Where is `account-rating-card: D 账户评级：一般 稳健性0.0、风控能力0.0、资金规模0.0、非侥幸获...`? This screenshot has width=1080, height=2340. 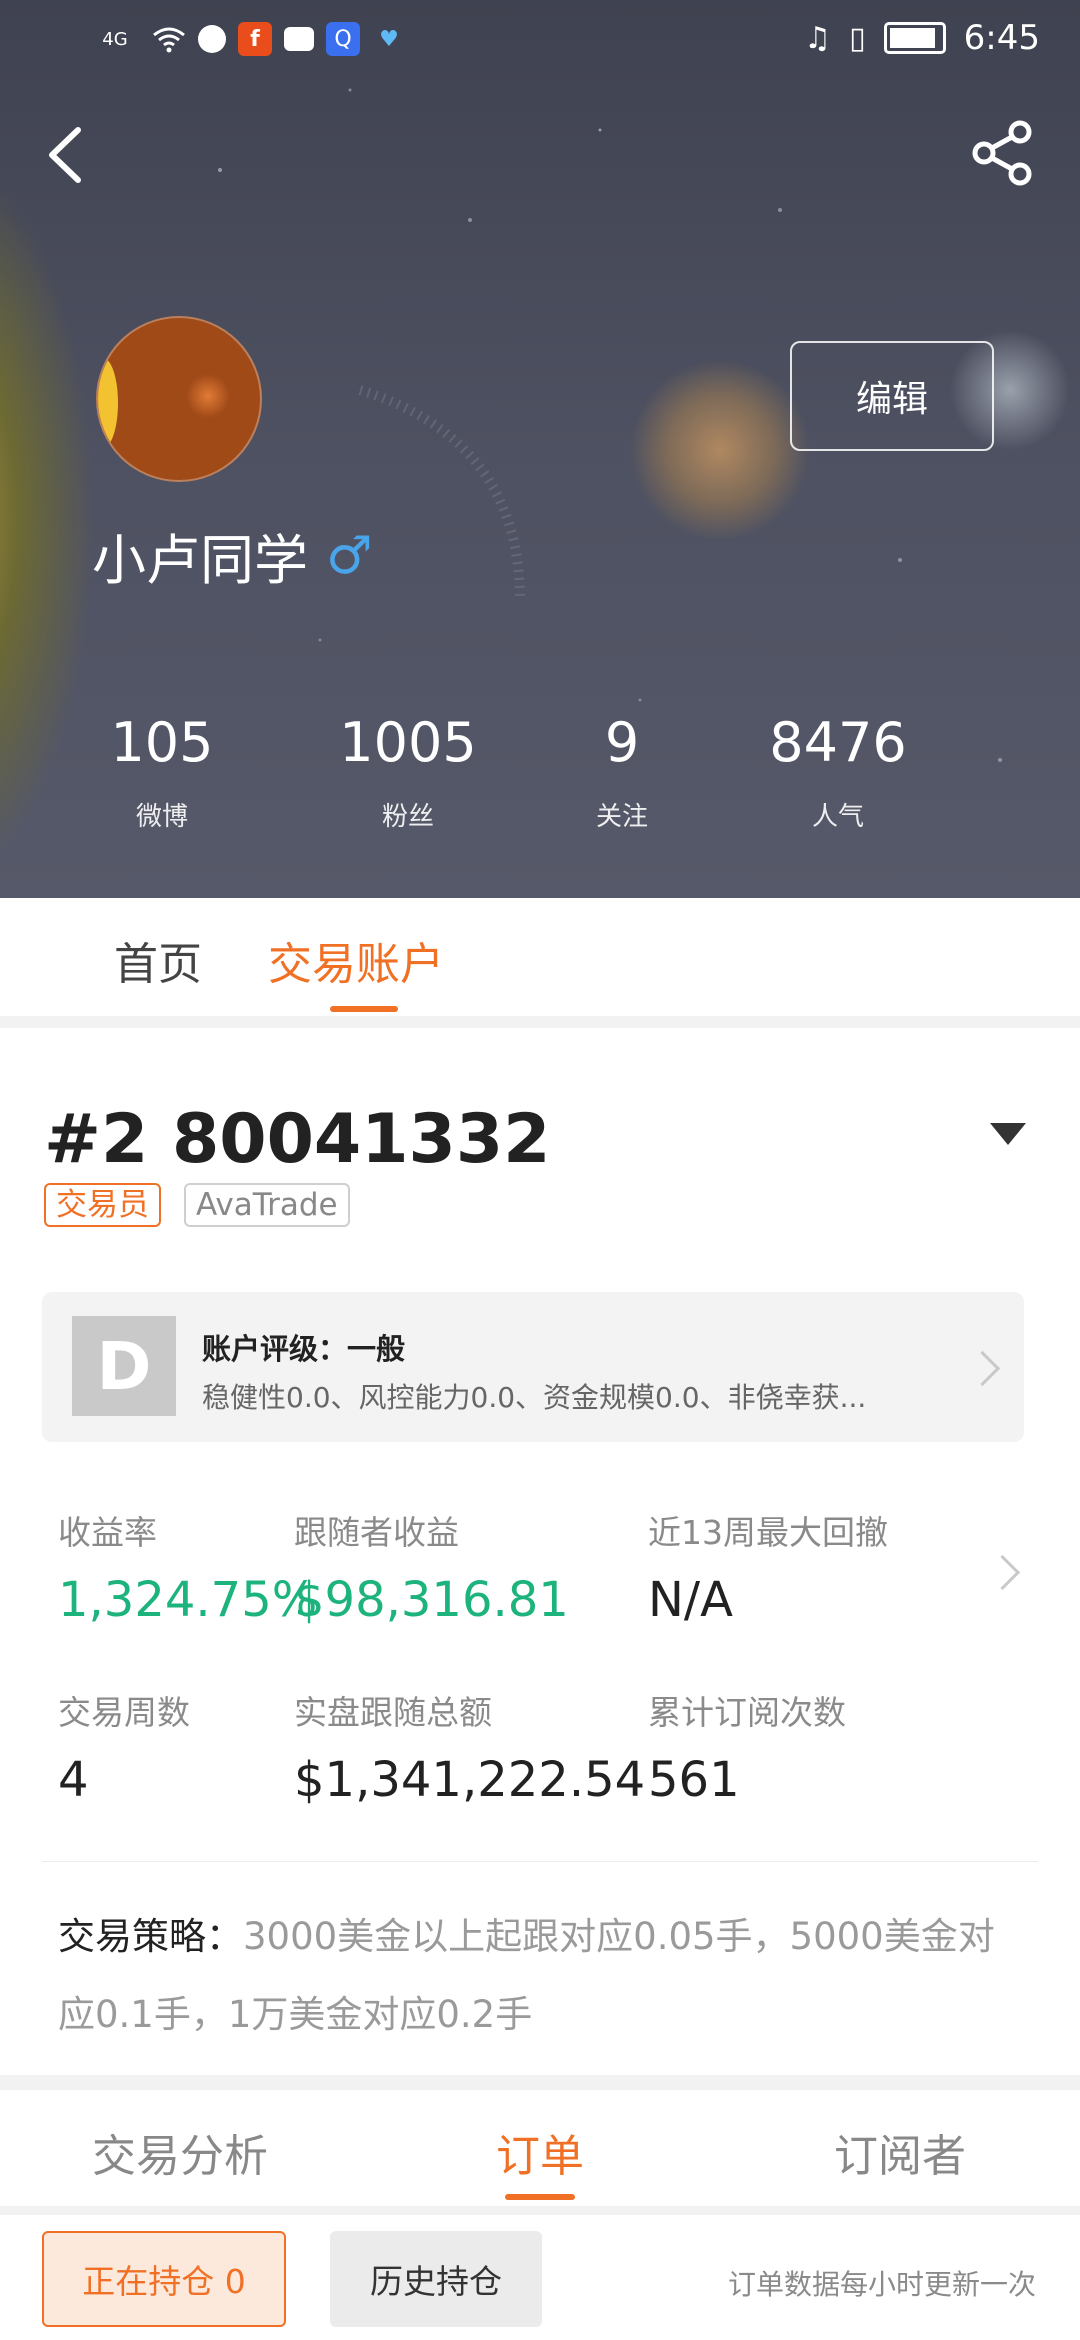
account-rating-card: D 账户评级：一般 稳健性0.0、风控能力0.0、资金规模0.0、非侥幸获... is located at coordinates (533, 1367).